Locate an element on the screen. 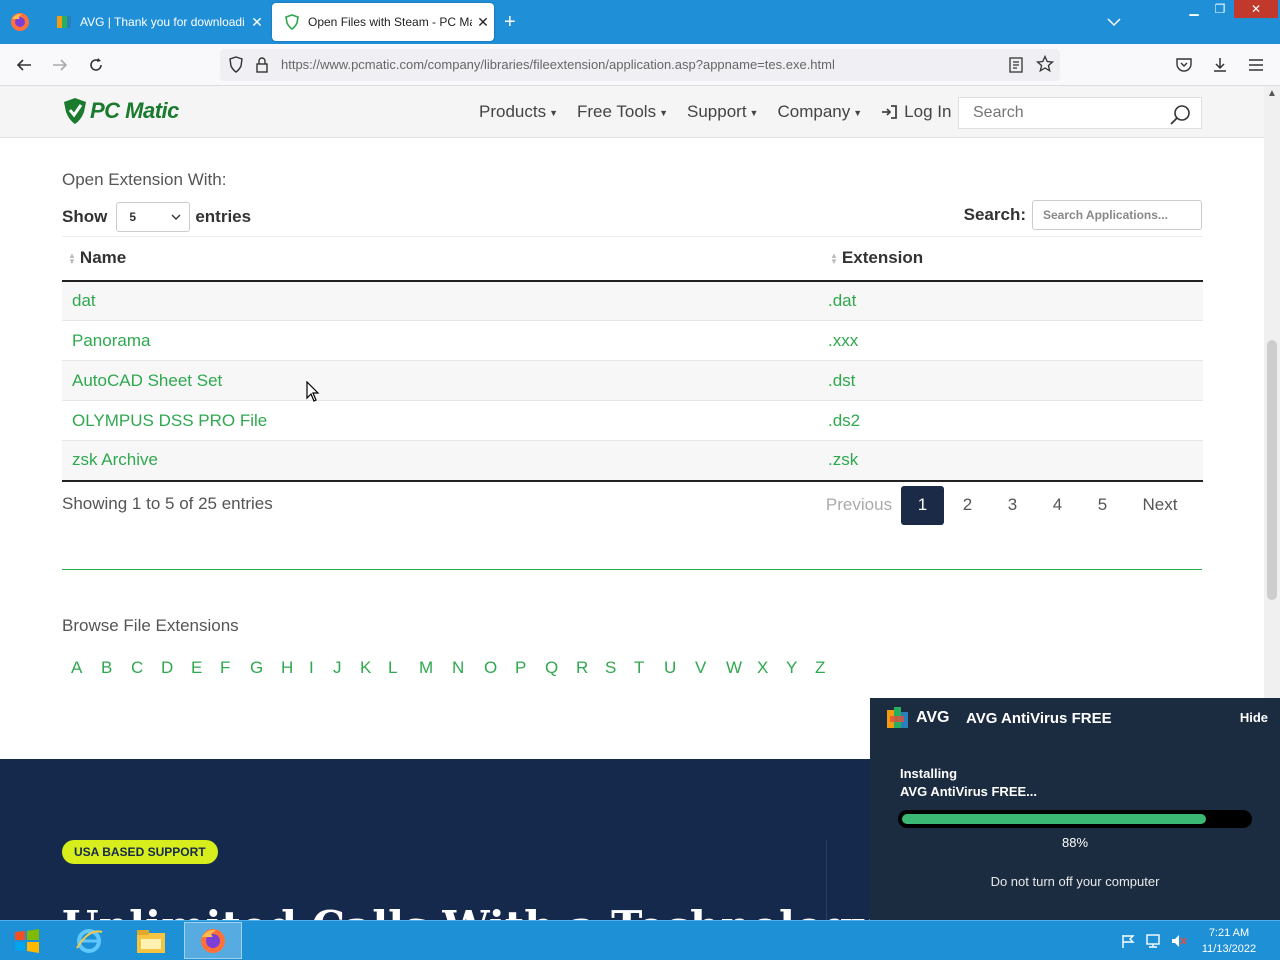  table-row: AutoCAD Sheet Set .dst is located at coordinates (632, 380).